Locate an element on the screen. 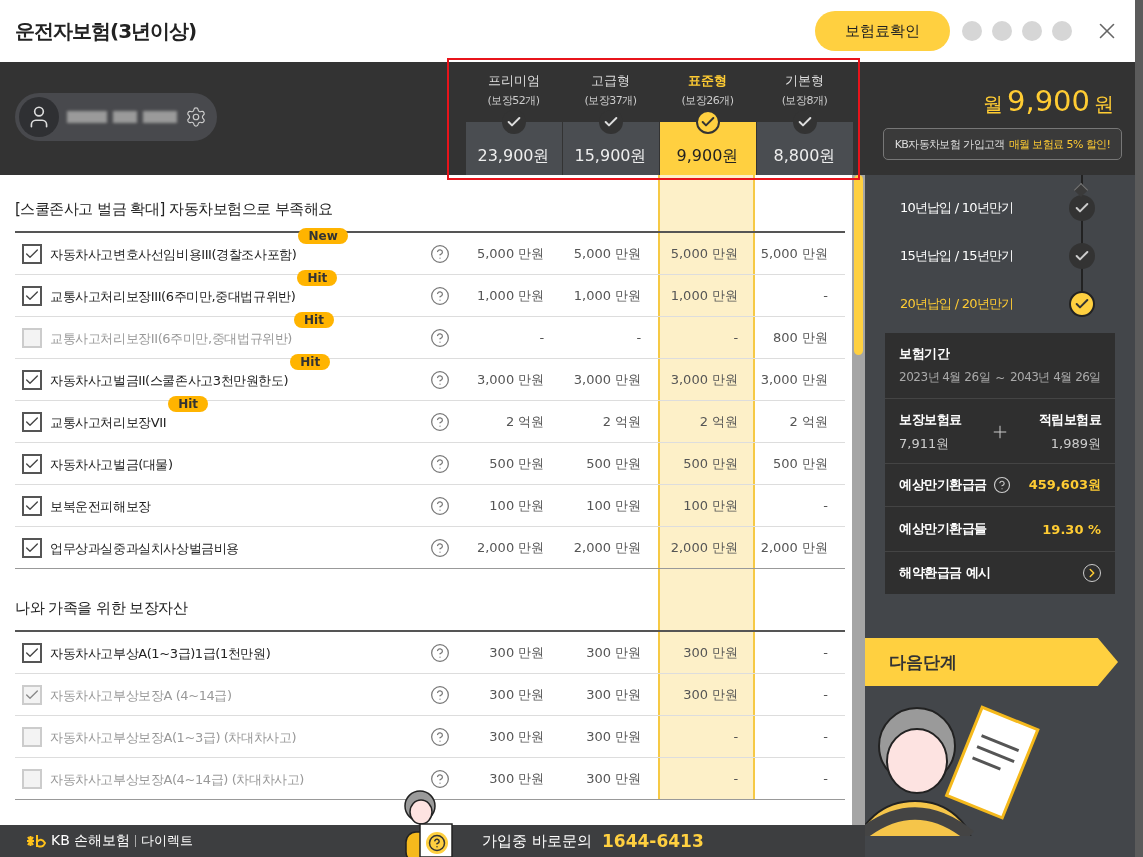 The width and height of the screenshot is (1143, 857). confirm-button: 보험료확인 is located at coordinates (882, 31).